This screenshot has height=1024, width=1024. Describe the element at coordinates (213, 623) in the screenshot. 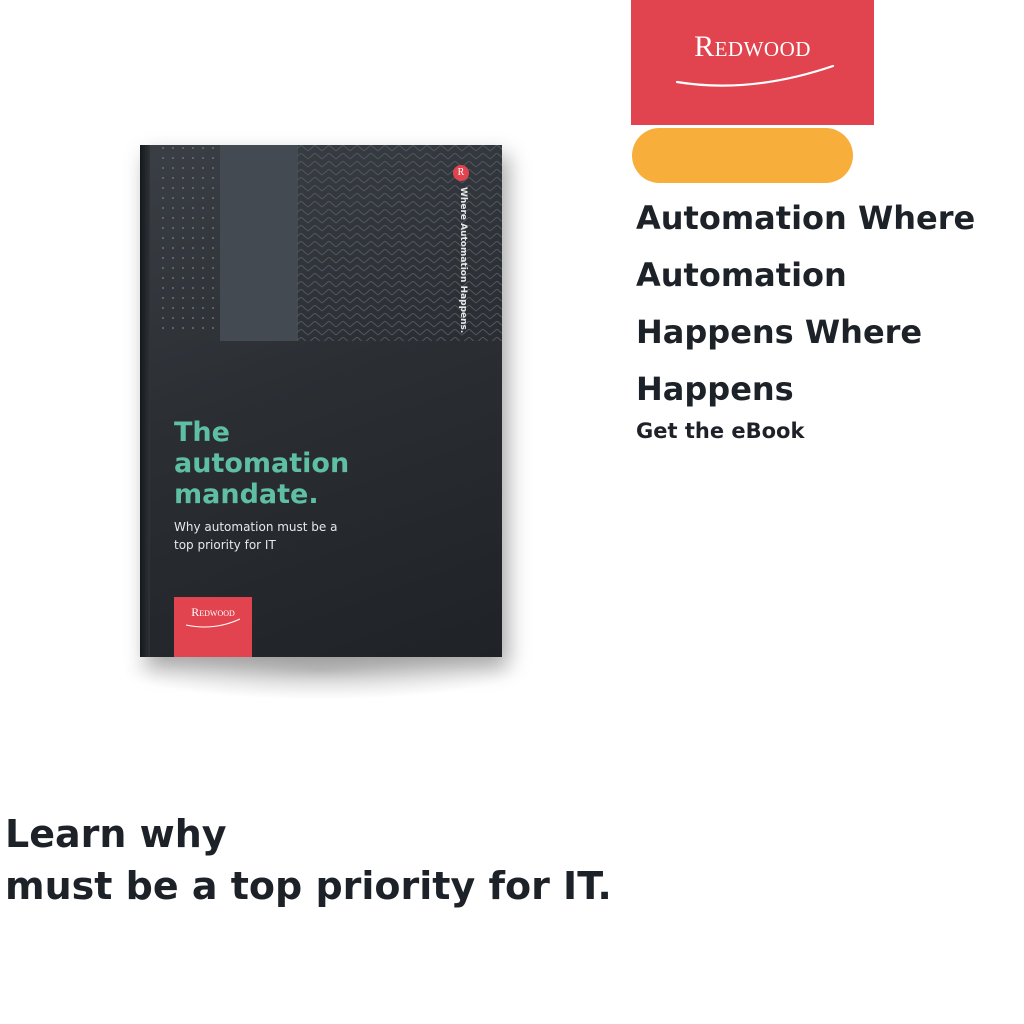

I see `book-logo-swoosh-icon` at that location.